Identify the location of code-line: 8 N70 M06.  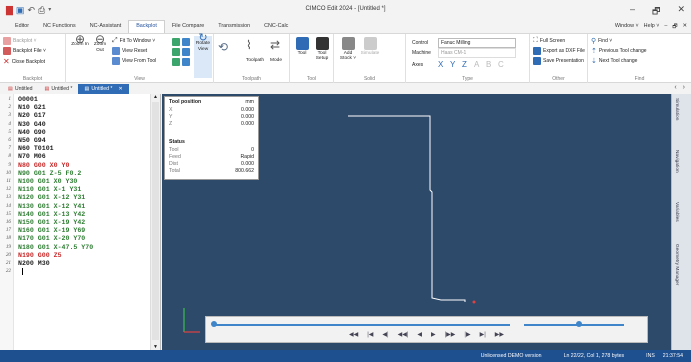
(22, 157).